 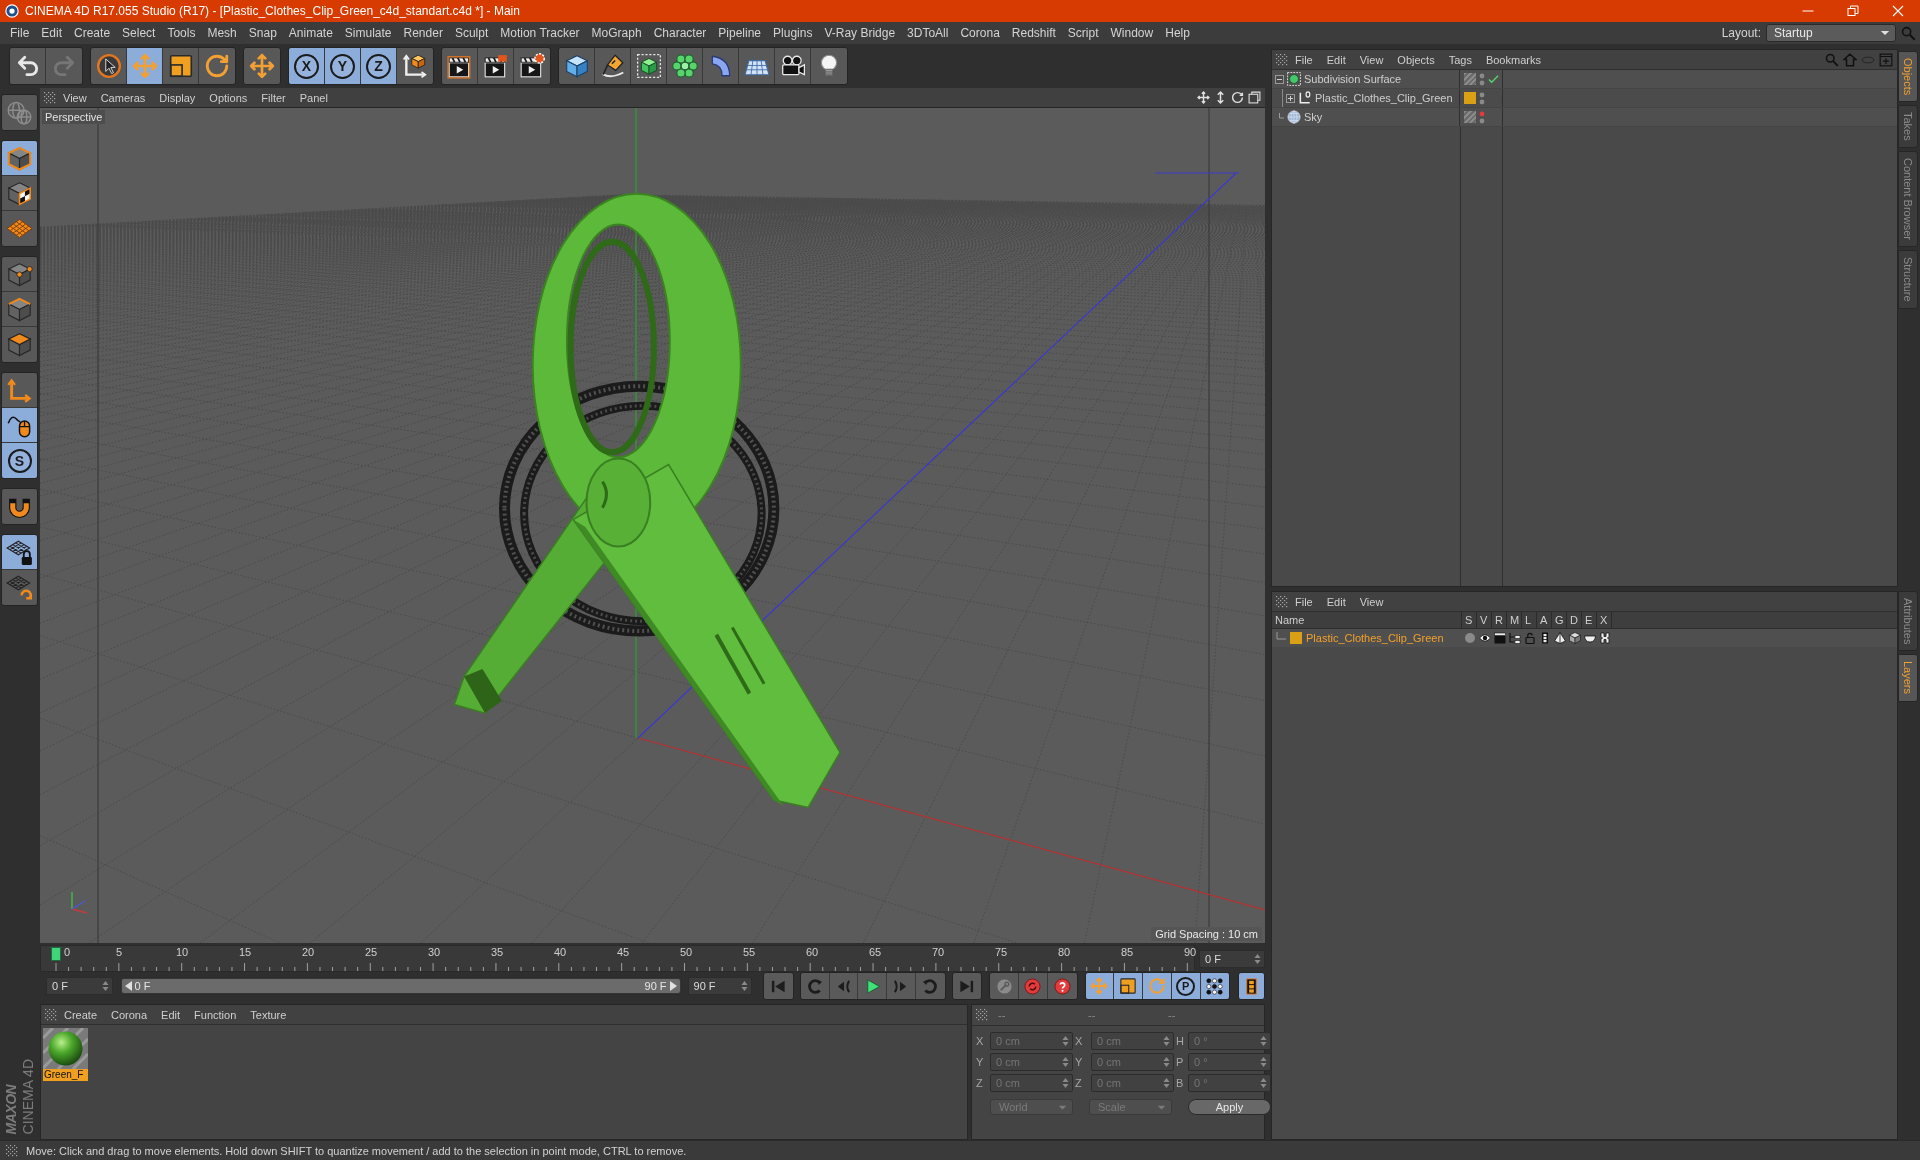 What do you see at coordinates (19, 506) in the screenshot?
I see `magnet-button` at bounding box center [19, 506].